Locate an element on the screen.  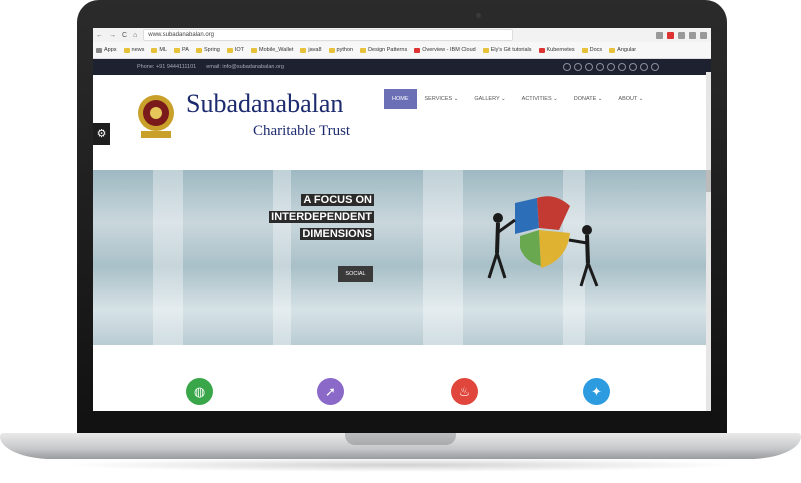
skype-icon is located at coordinates (611, 67).